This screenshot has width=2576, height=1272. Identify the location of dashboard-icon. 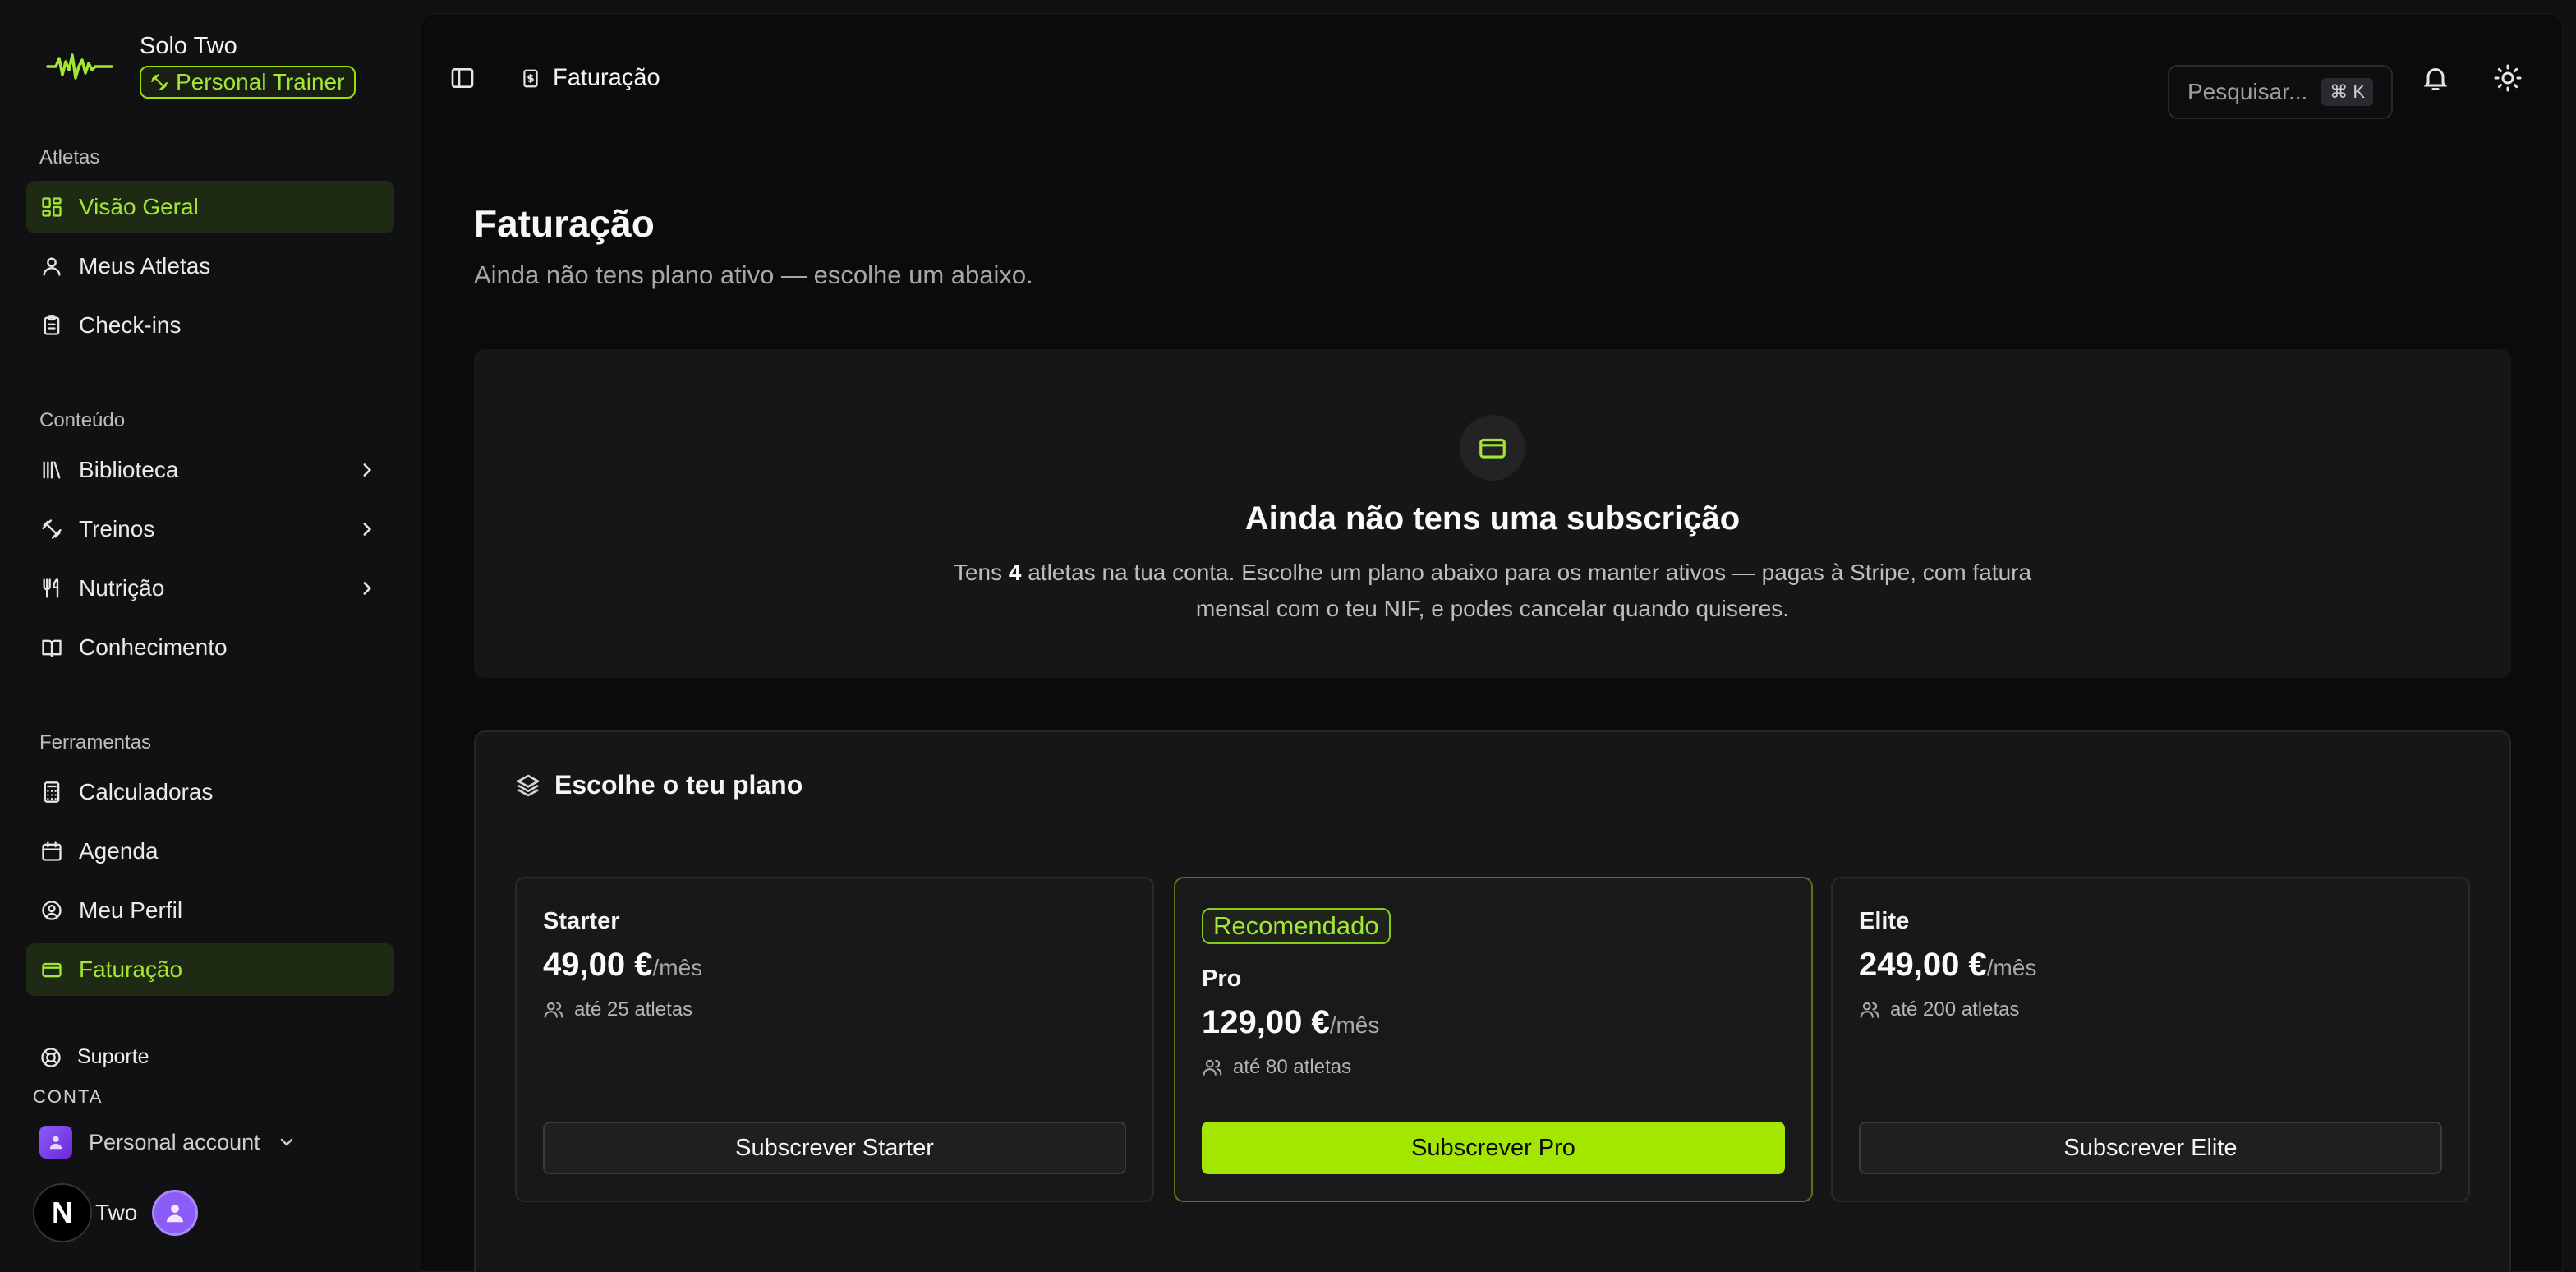
(51, 207).